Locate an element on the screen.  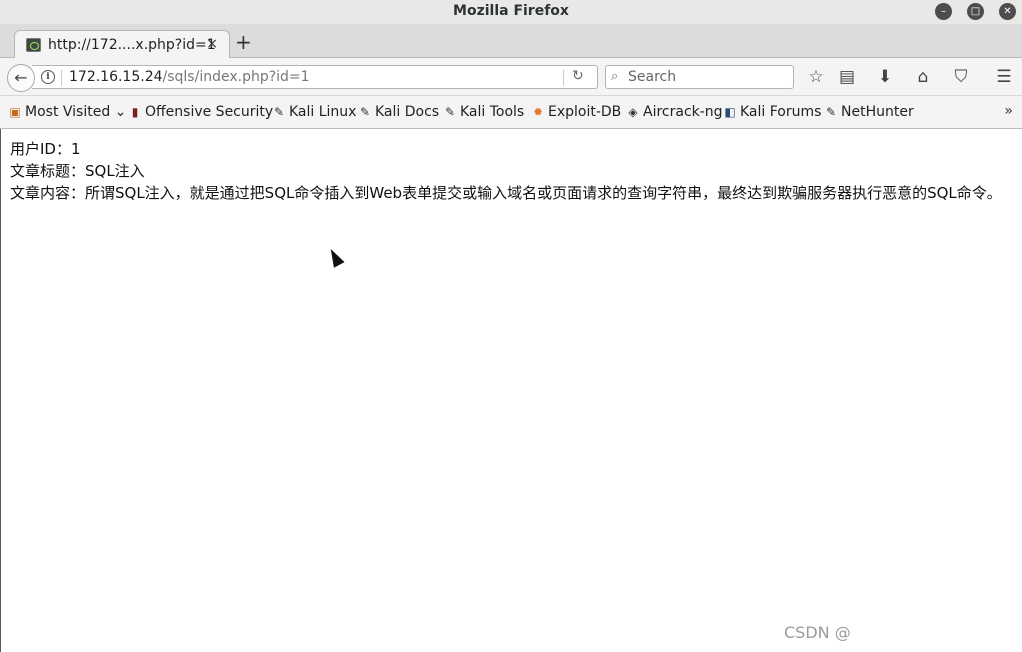
bookmark-label: Exploit-DB is located at coordinates (585, 112).